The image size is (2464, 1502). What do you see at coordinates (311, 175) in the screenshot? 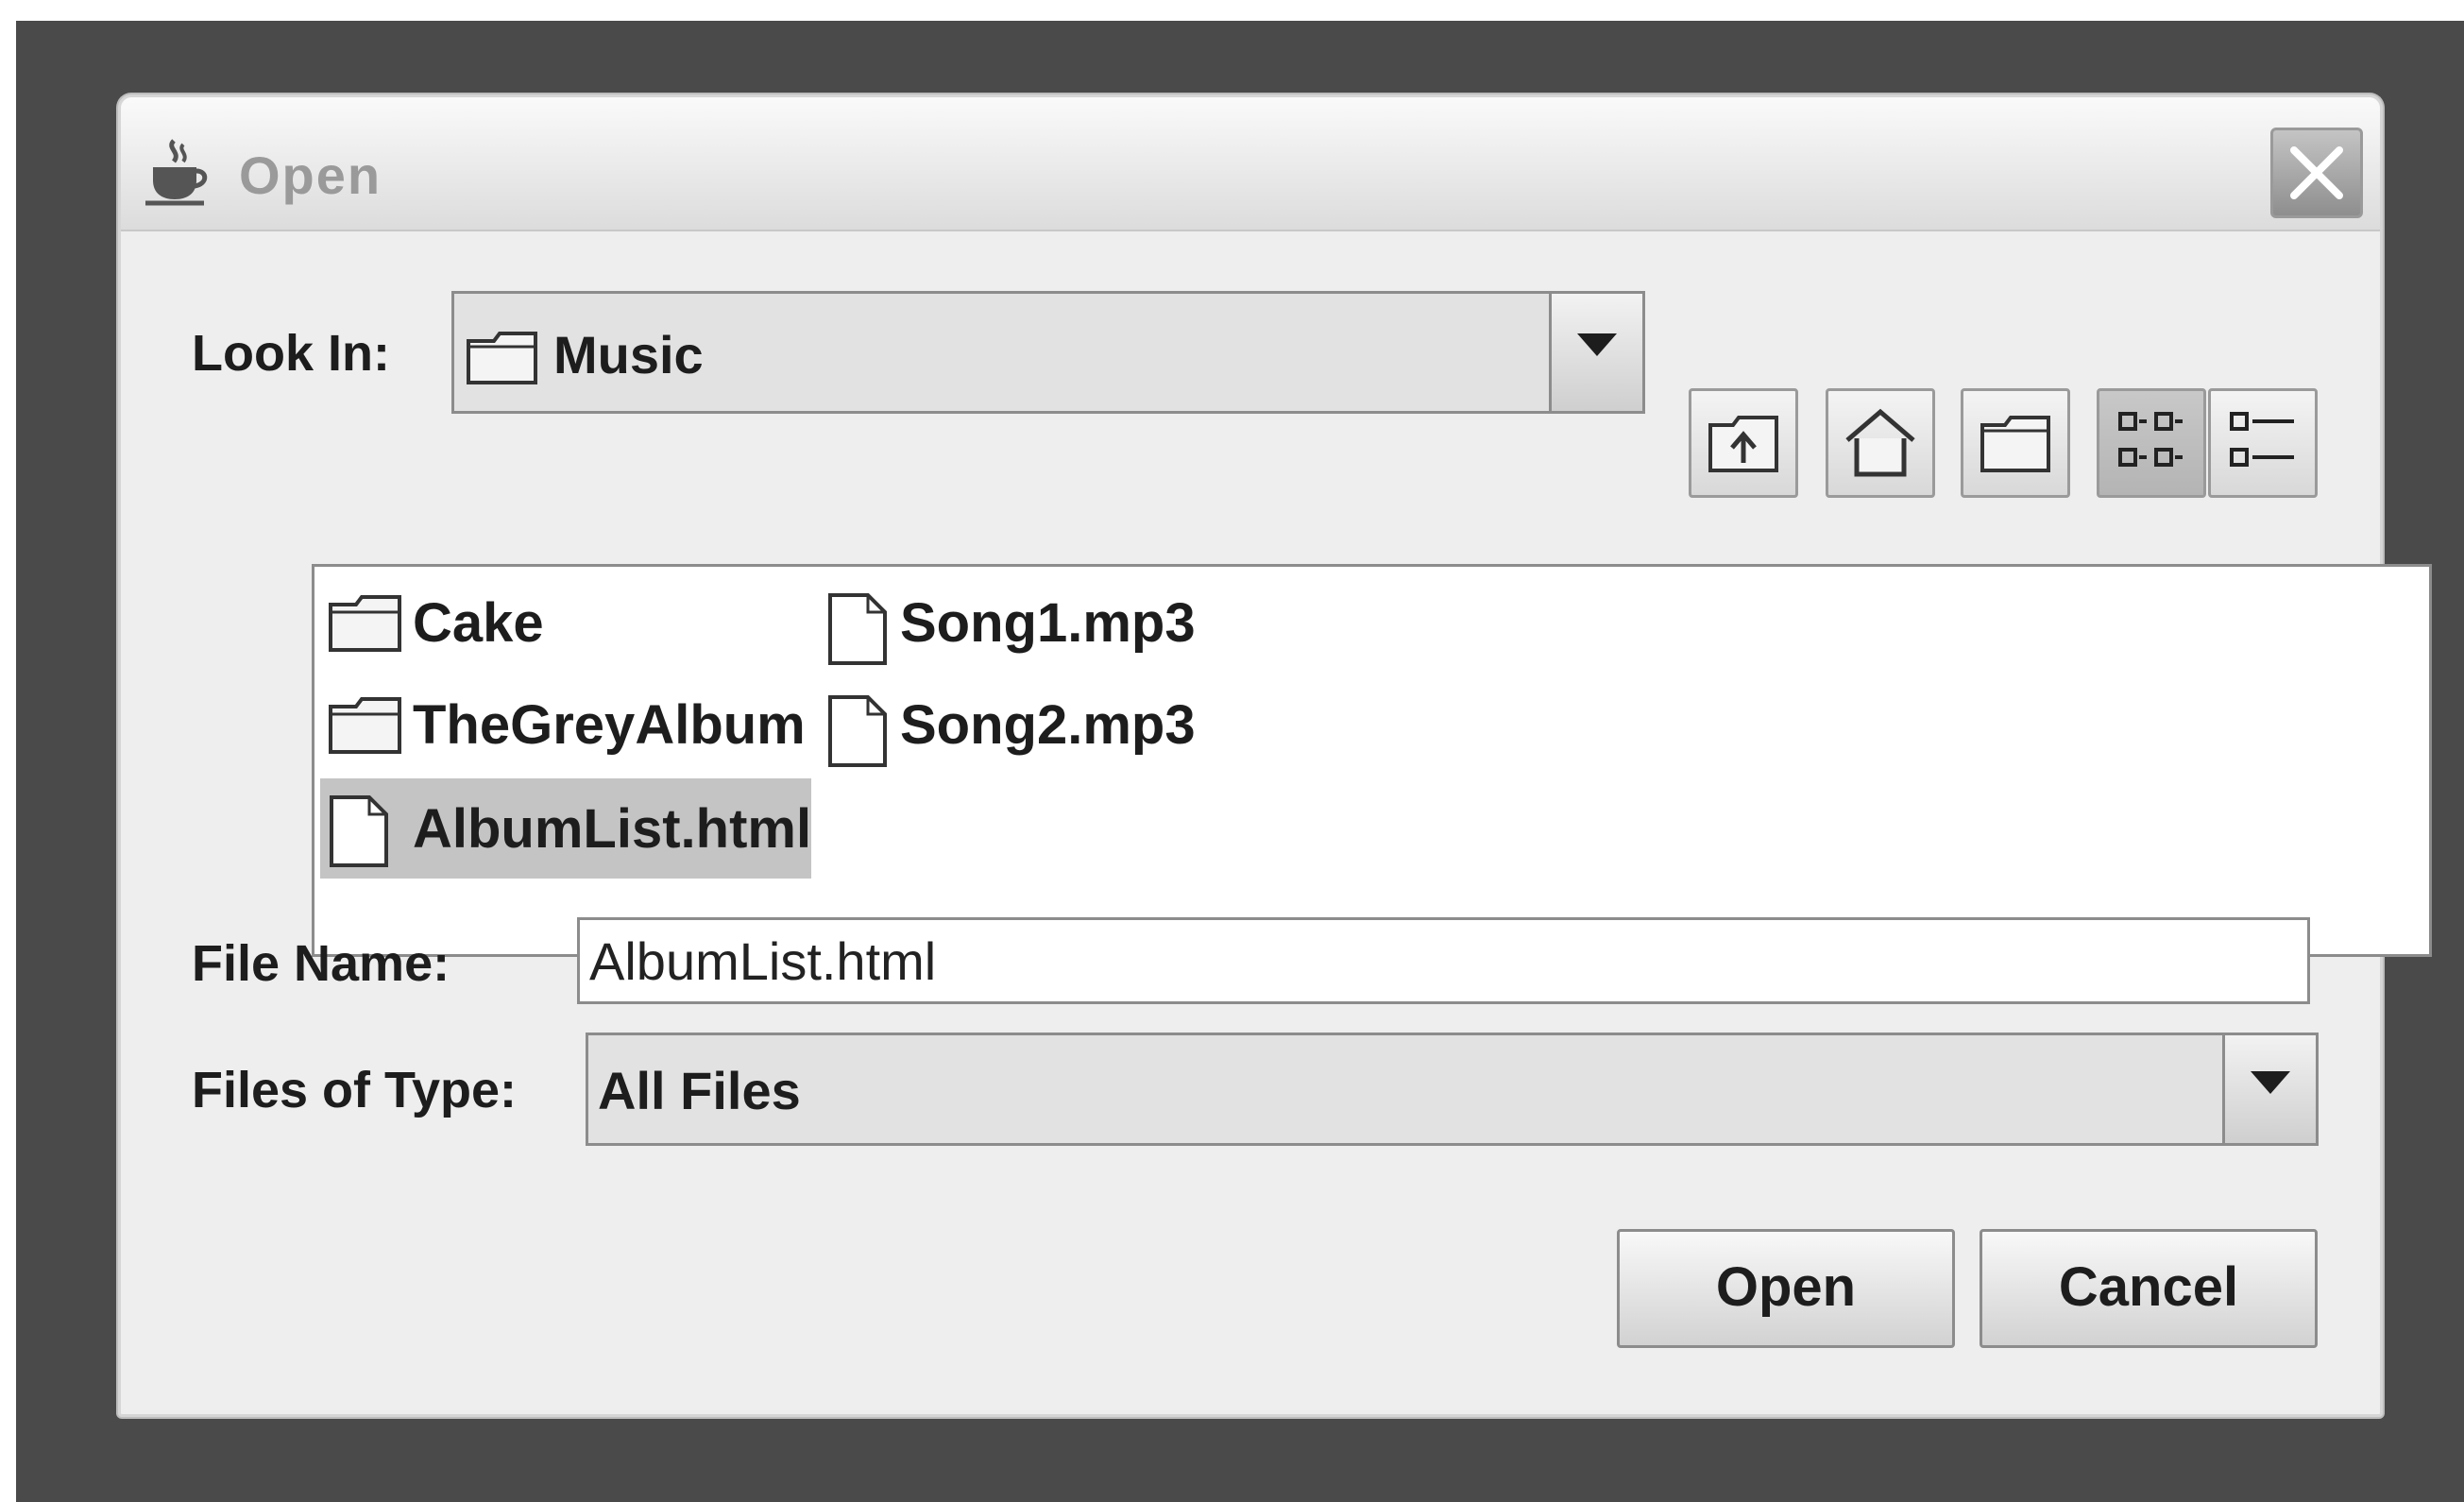
I see `dialog-title: Open` at bounding box center [311, 175].